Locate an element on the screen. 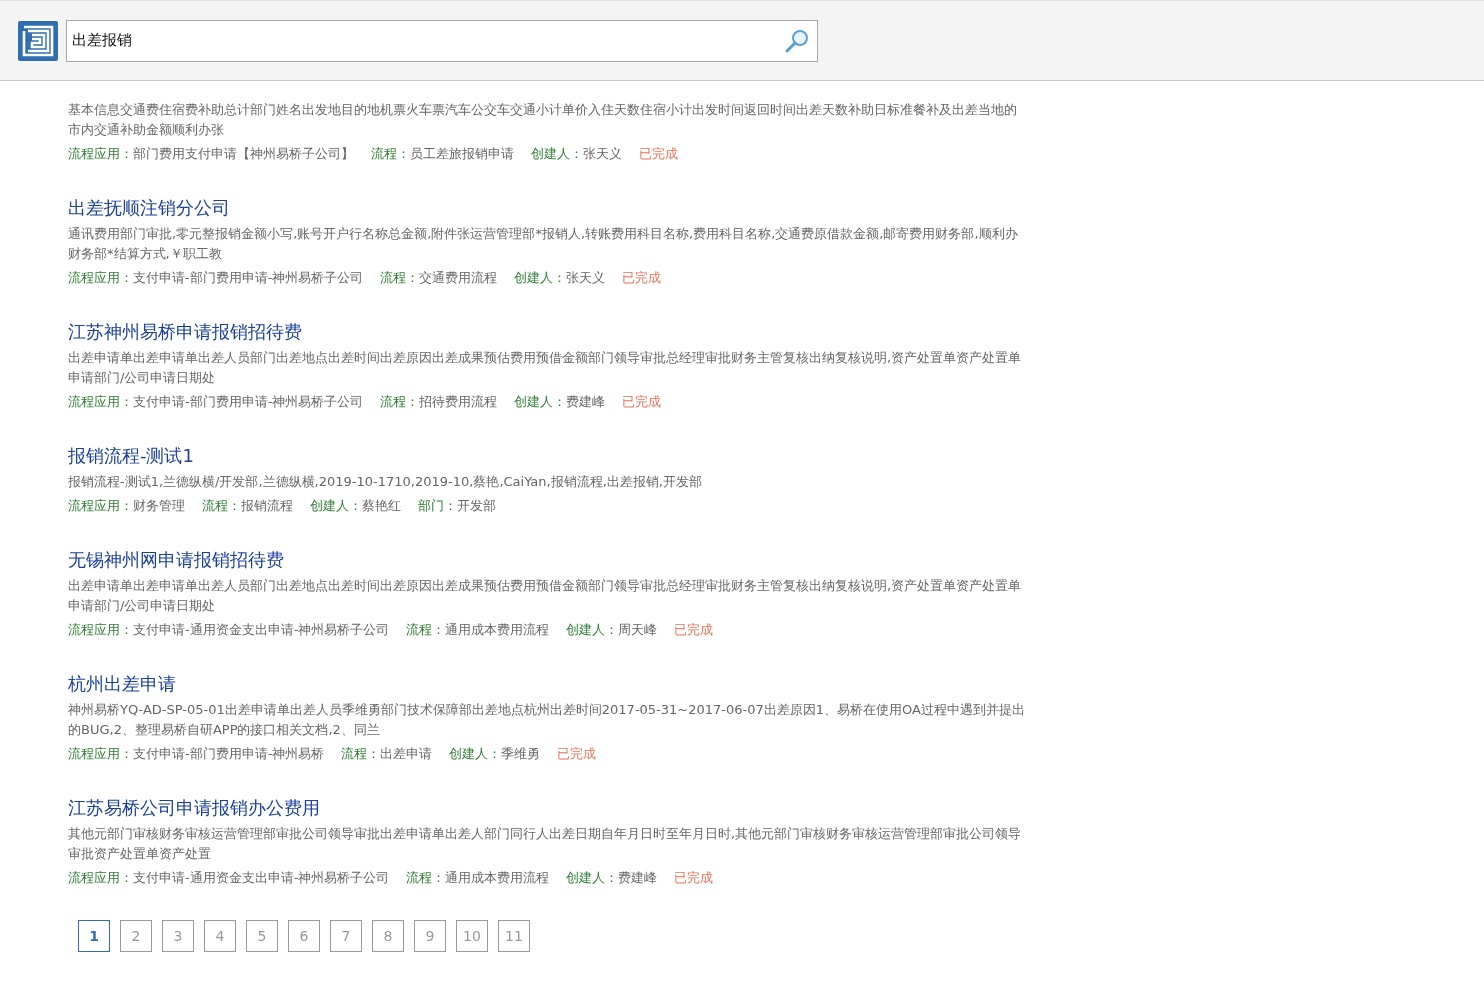 This screenshot has width=1484, height=981. page-button: 5 is located at coordinates (262, 936).